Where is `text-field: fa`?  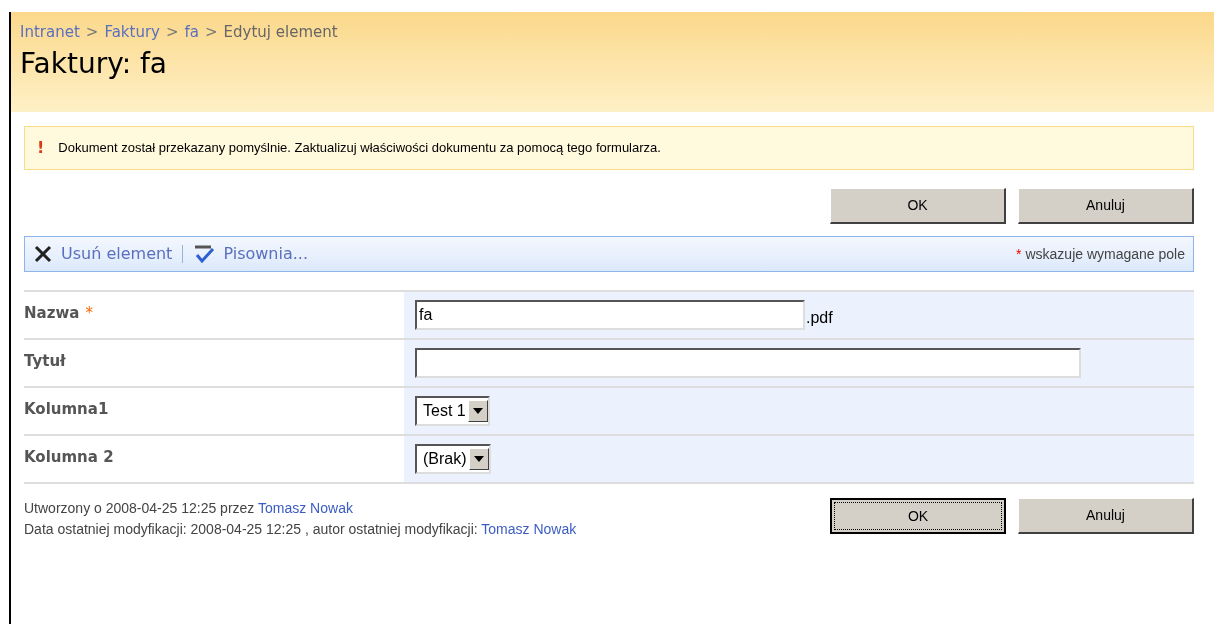
text-field: fa is located at coordinates (610, 315).